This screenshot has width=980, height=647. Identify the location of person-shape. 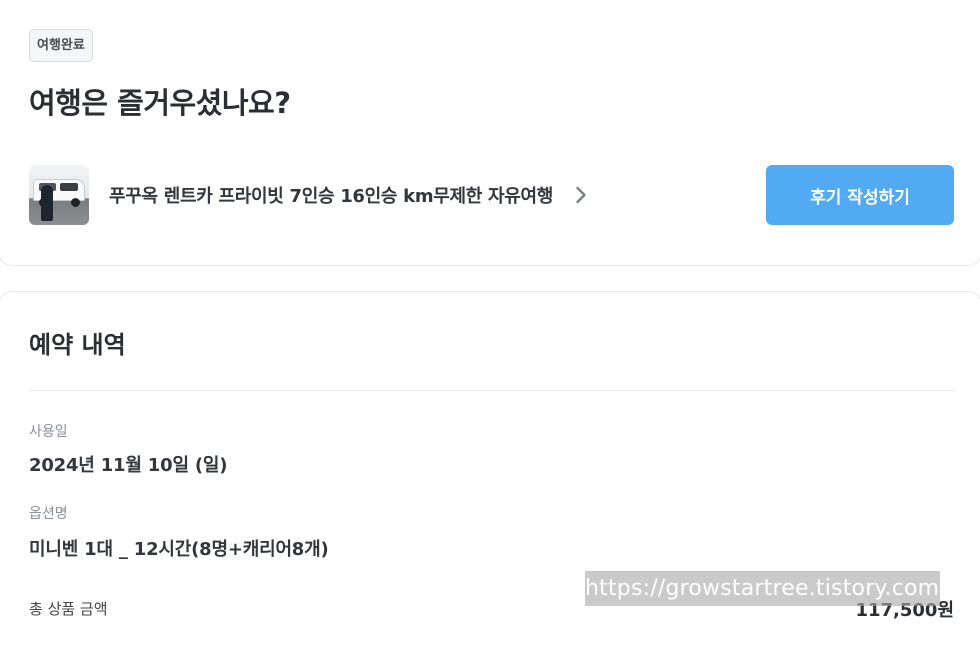
(47, 203).